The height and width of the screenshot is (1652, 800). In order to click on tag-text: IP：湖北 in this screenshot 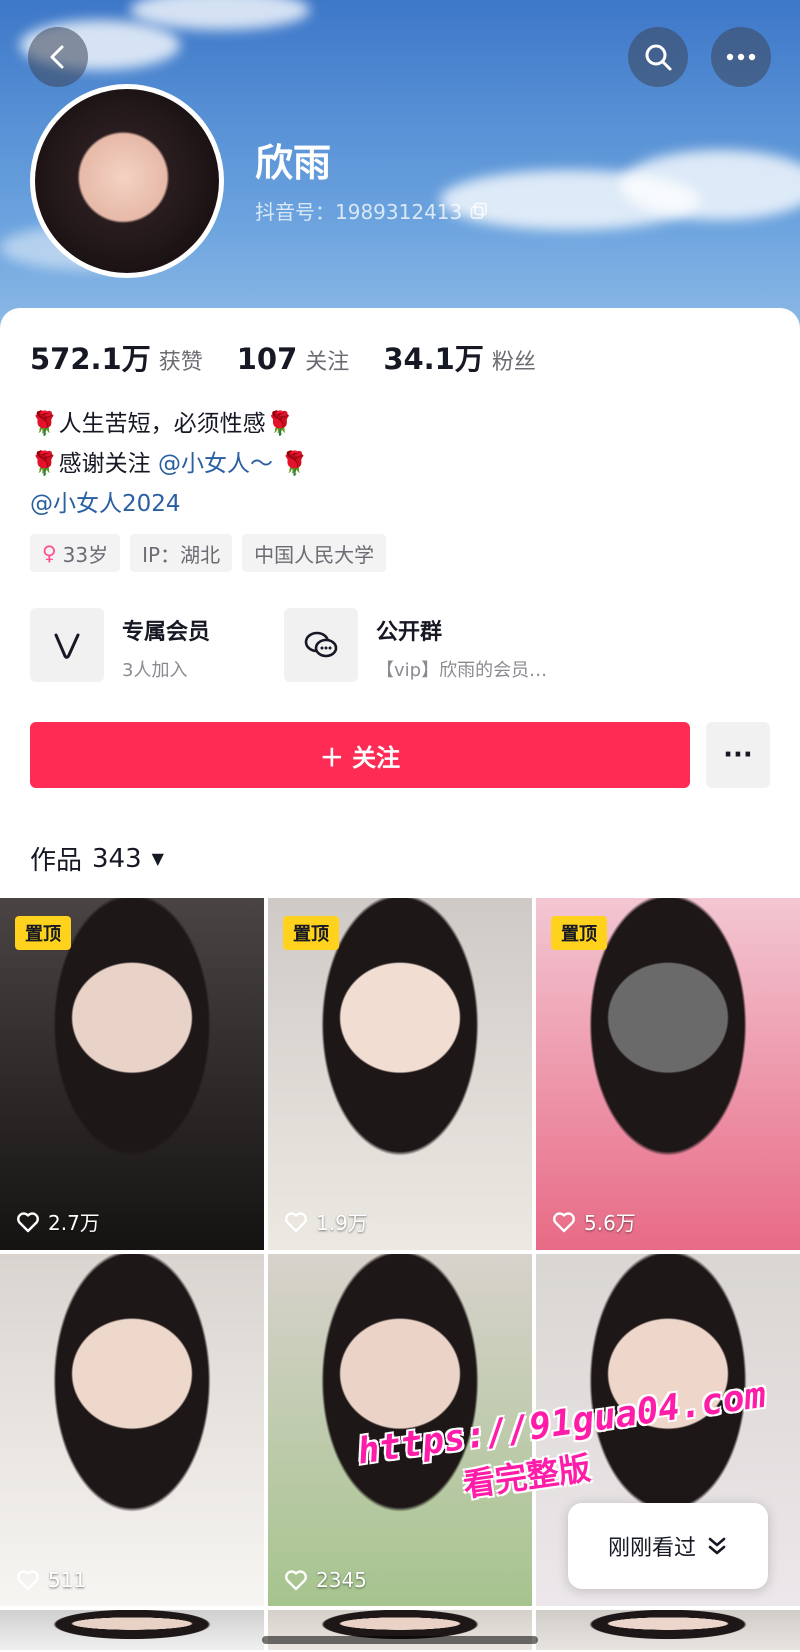, I will do `click(181, 554)`.